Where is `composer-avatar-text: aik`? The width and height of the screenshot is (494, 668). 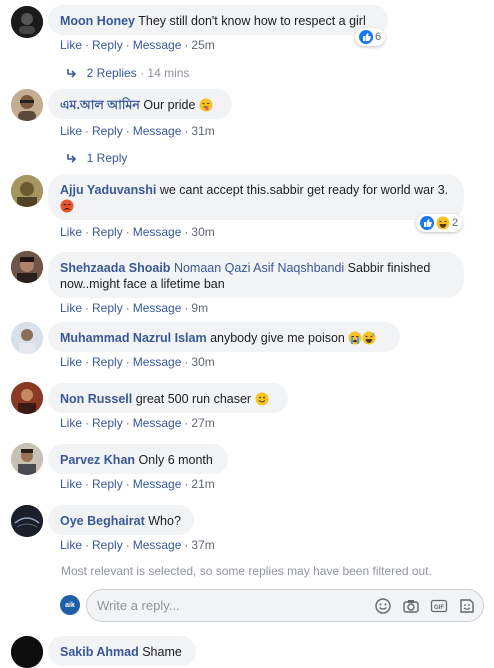
composer-avatar-text: aik is located at coordinates (70, 605).